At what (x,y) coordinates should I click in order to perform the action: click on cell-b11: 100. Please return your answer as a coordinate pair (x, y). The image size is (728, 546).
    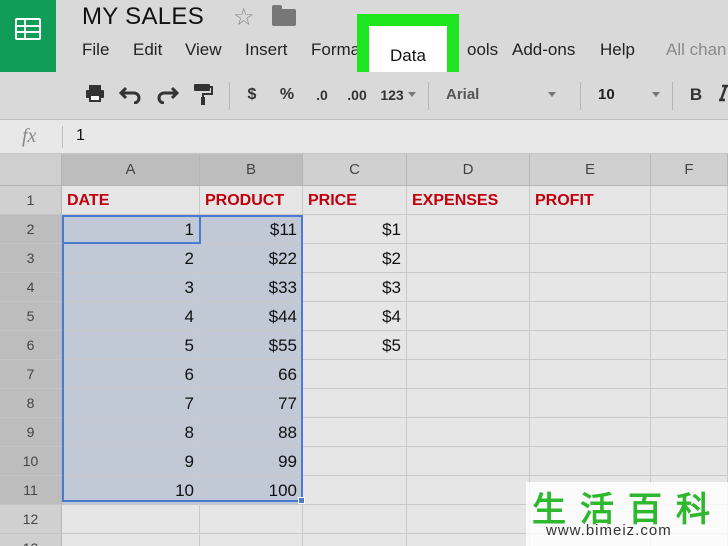
    Looking at the image, I should click on (251, 490).